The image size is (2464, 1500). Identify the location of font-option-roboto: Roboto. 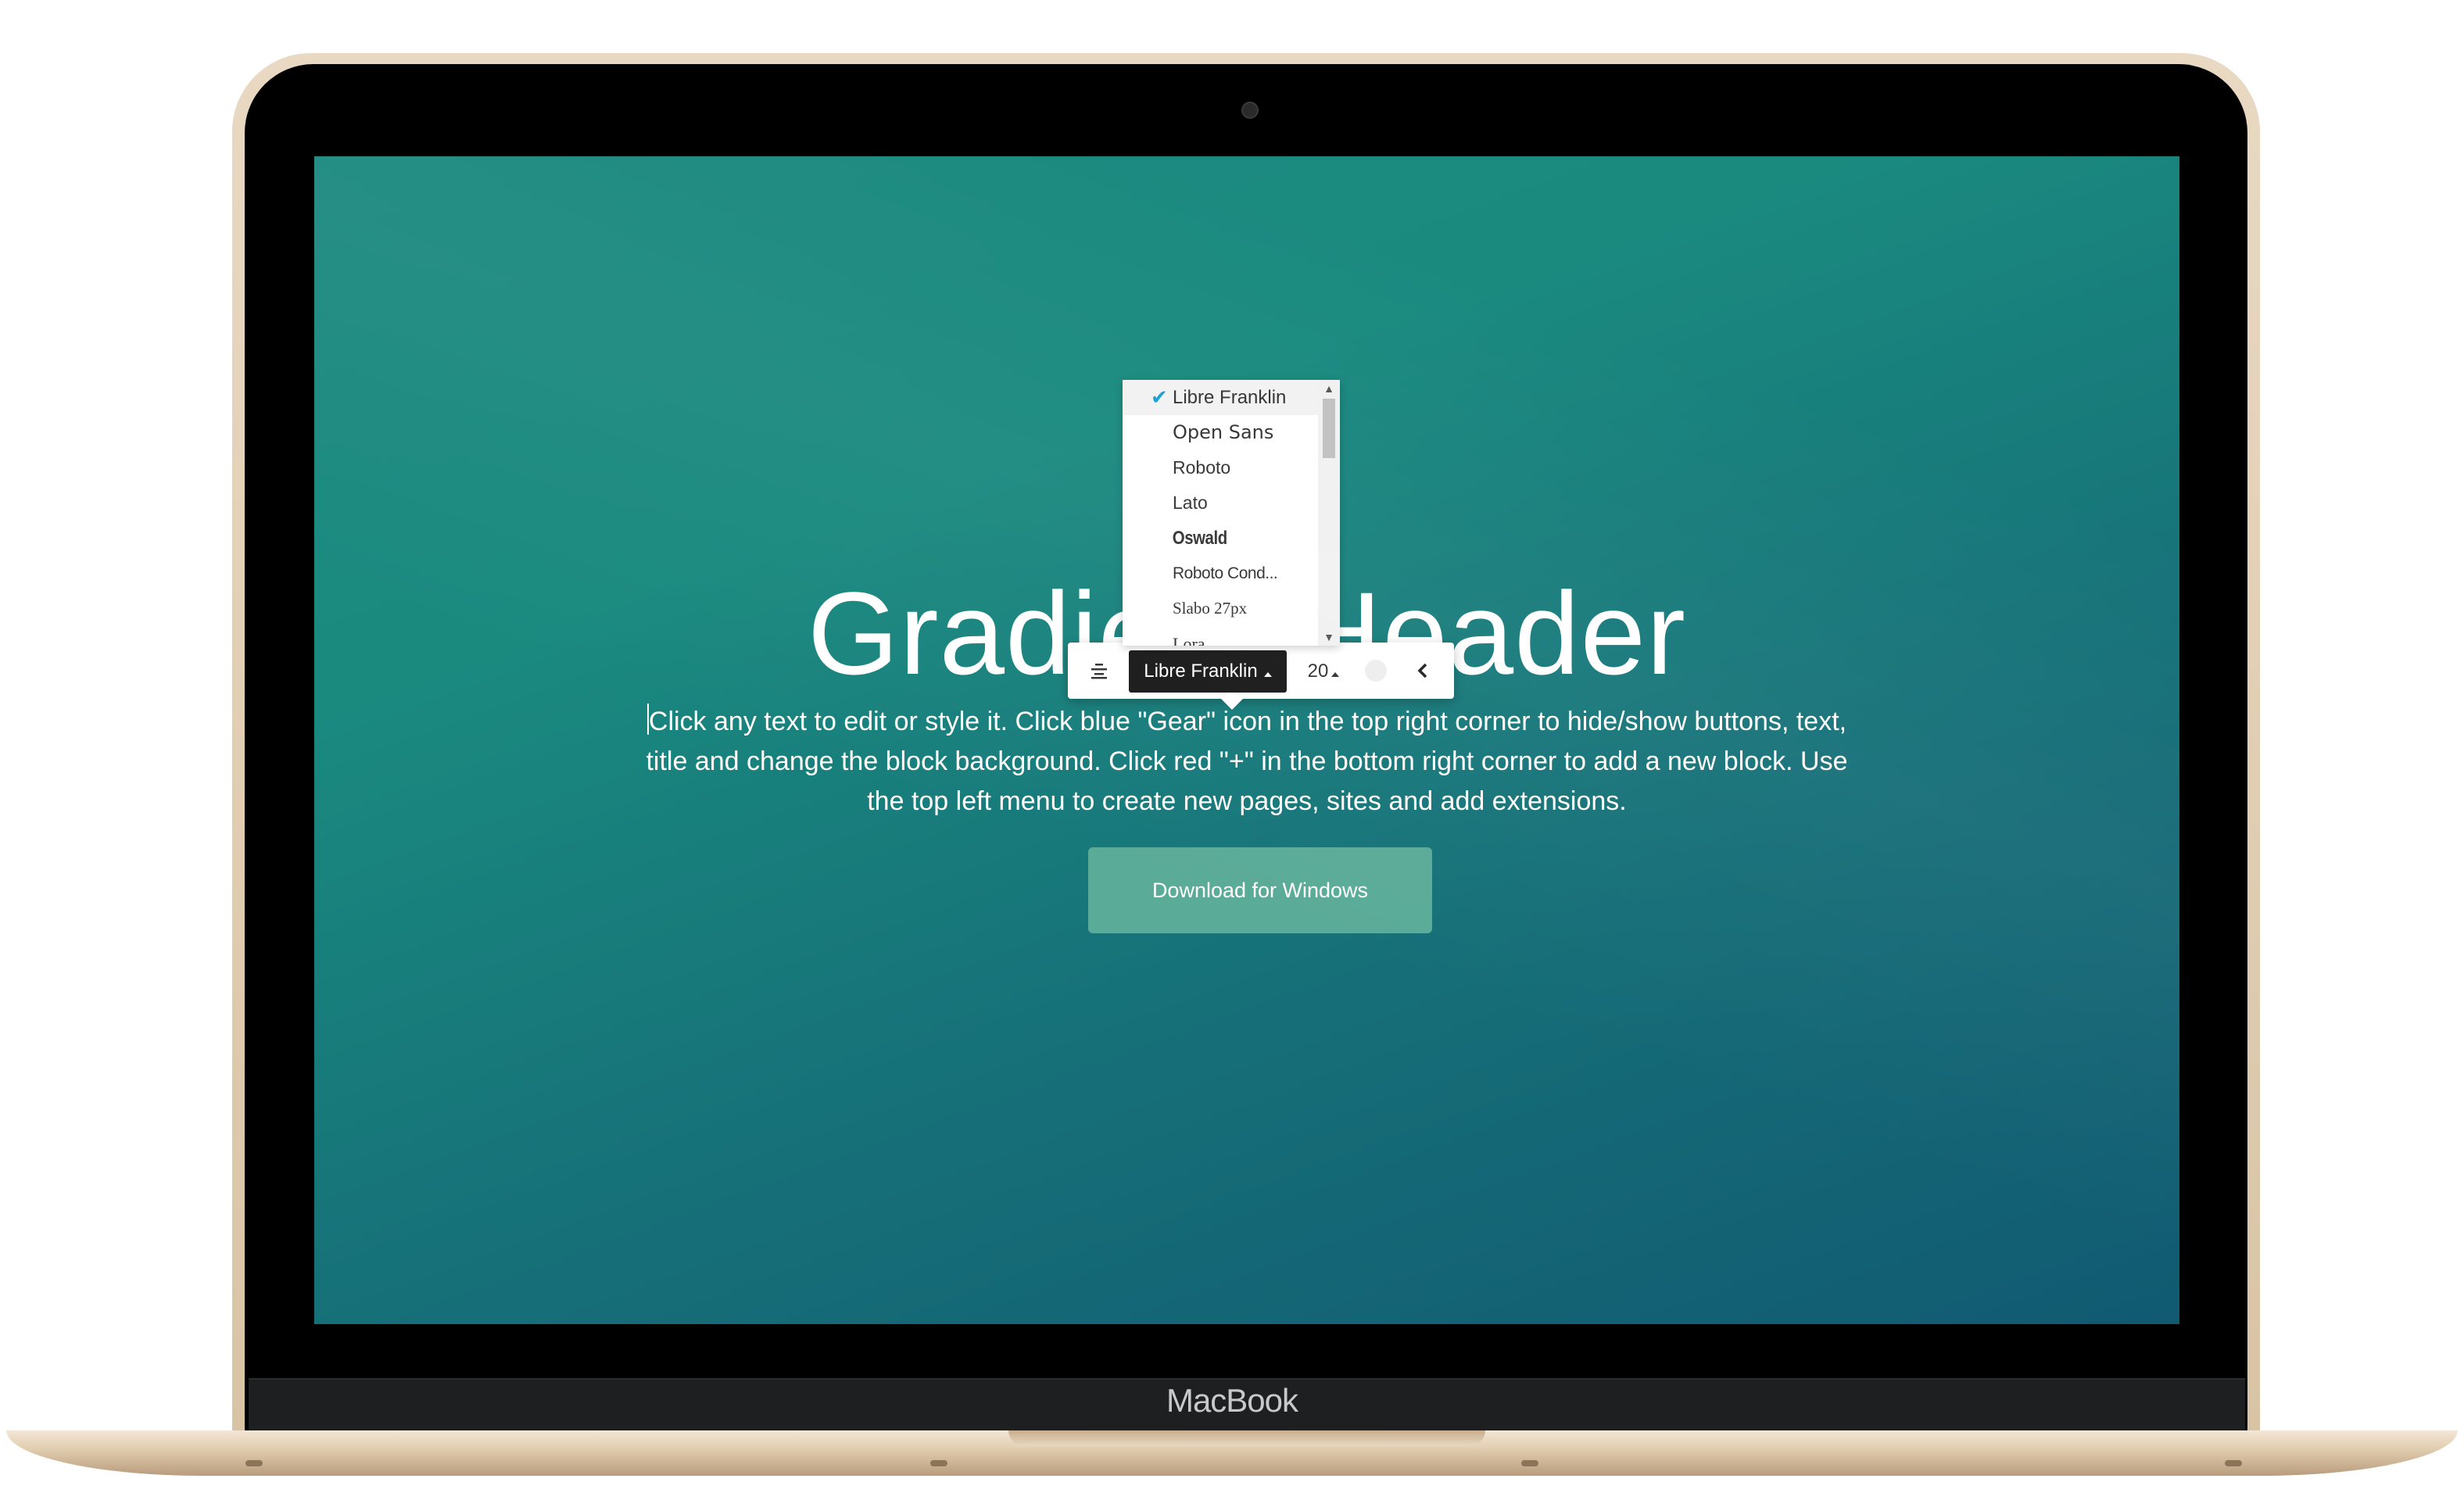
(1220, 468).